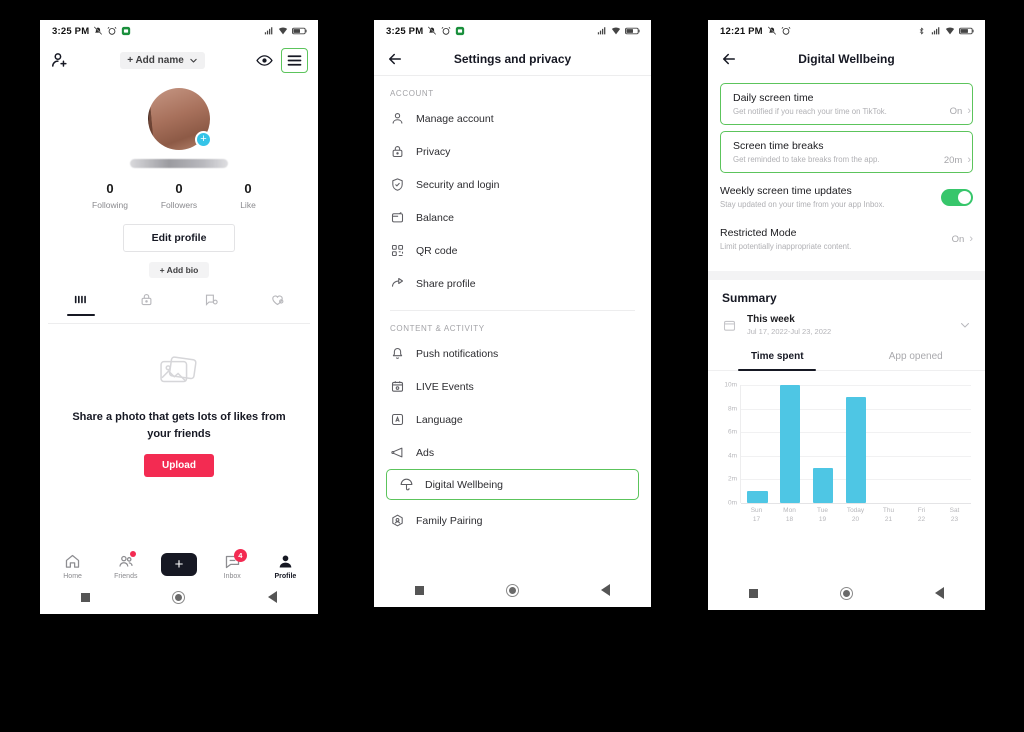 Image resolution: width=1024 pixels, height=732 pixels. What do you see at coordinates (846, 327) in the screenshot?
I see `summary-period-selector: This week Jul 17, 2022-Jul 23, 2022` at bounding box center [846, 327].